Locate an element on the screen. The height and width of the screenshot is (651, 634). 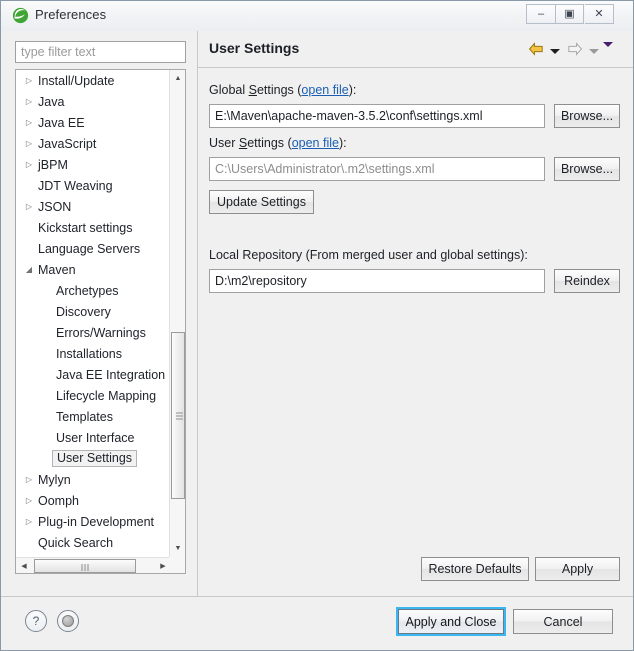
tree-item-label: User Interface is located at coordinates (95, 437).